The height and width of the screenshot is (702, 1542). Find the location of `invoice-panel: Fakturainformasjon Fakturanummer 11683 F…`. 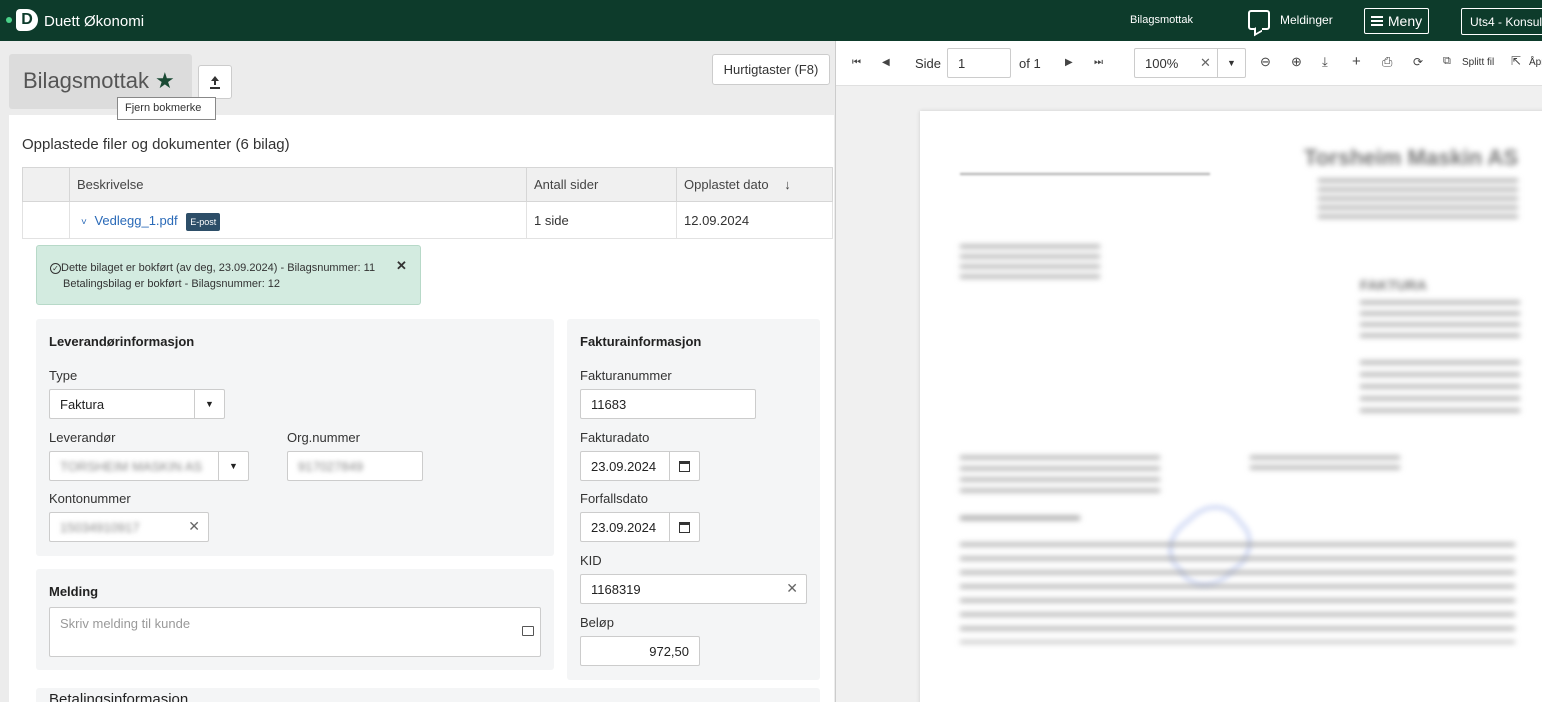

invoice-panel: Fakturainformasjon Fakturanummer 11683 F… is located at coordinates (693, 499).